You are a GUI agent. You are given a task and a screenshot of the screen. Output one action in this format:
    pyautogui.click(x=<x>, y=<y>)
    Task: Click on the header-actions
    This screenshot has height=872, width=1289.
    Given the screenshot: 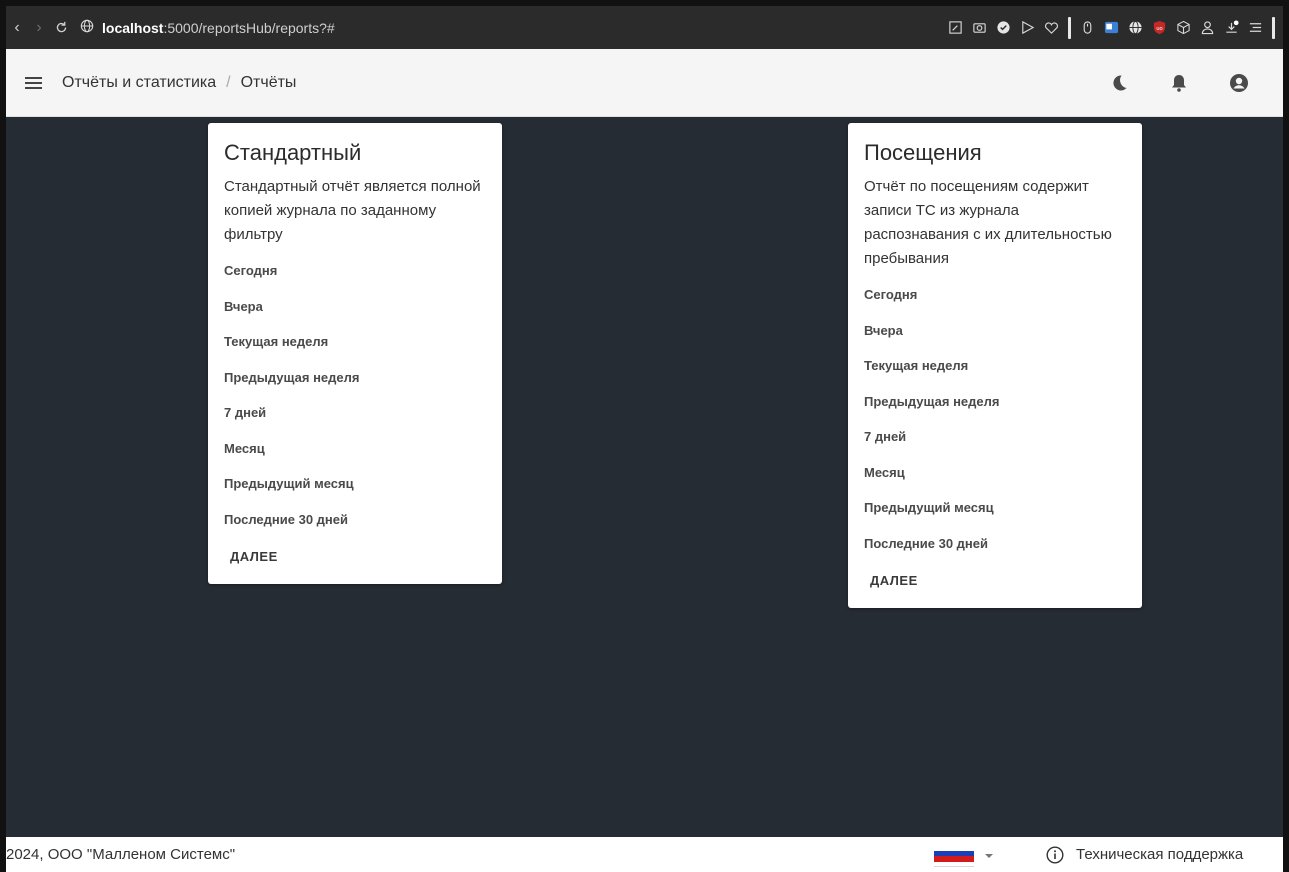 What is the action you would take?
    pyautogui.click(x=1186, y=83)
    